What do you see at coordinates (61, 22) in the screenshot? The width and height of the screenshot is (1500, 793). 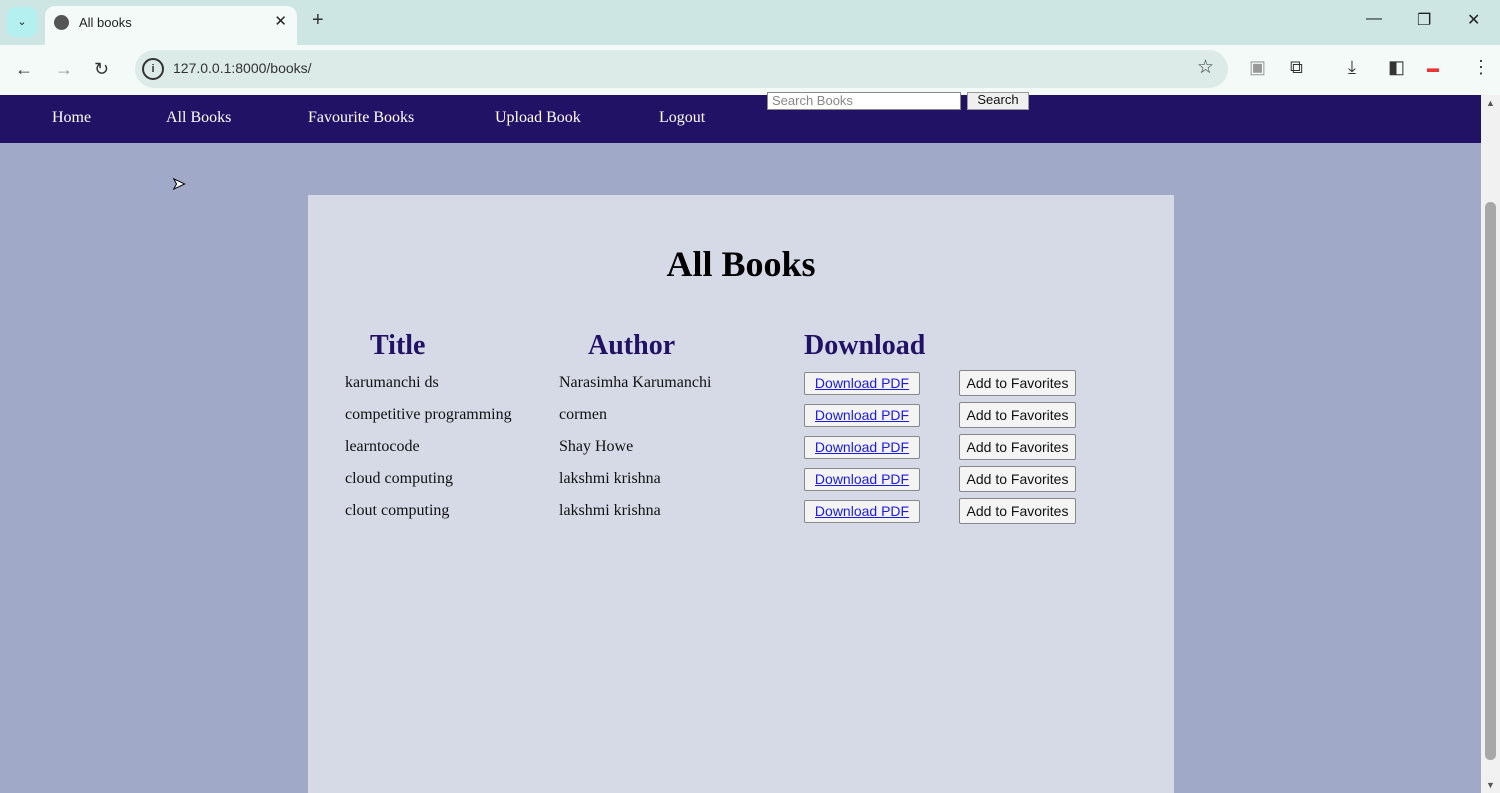 I see `globe-icon` at bounding box center [61, 22].